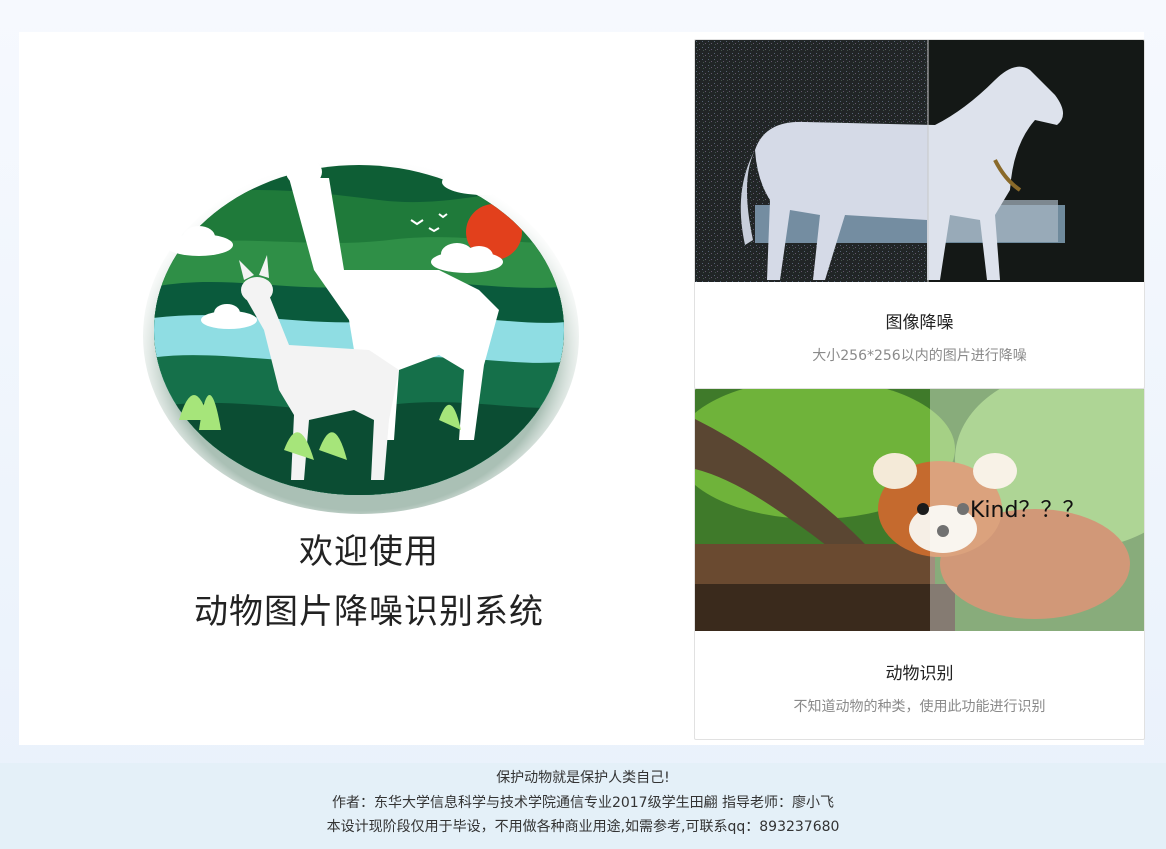 Image resolution: width=1166 pixels, height=849 pixels. Describe the element at coordinates (919, 674) in the screenshot. I see `card-title-recognition: 动物识别` at that location.